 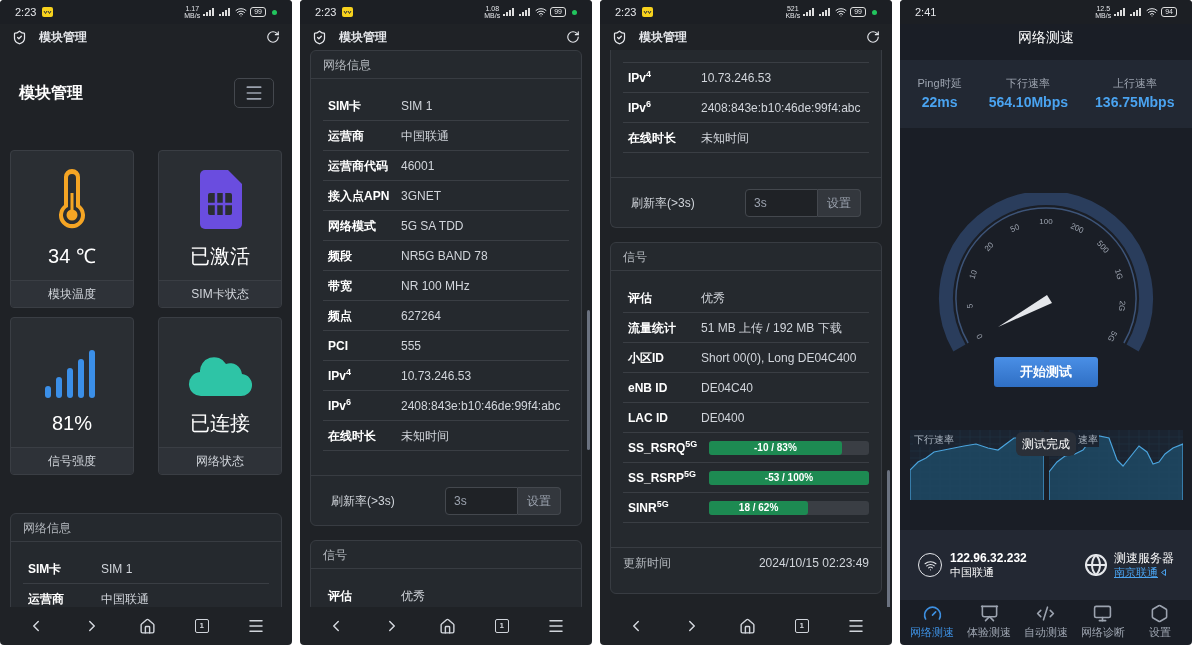 What do you see at coordinates (1159, 622) in the screenshot?
I see `bottom-tab: 设置` at bounding box center [1159, 622].